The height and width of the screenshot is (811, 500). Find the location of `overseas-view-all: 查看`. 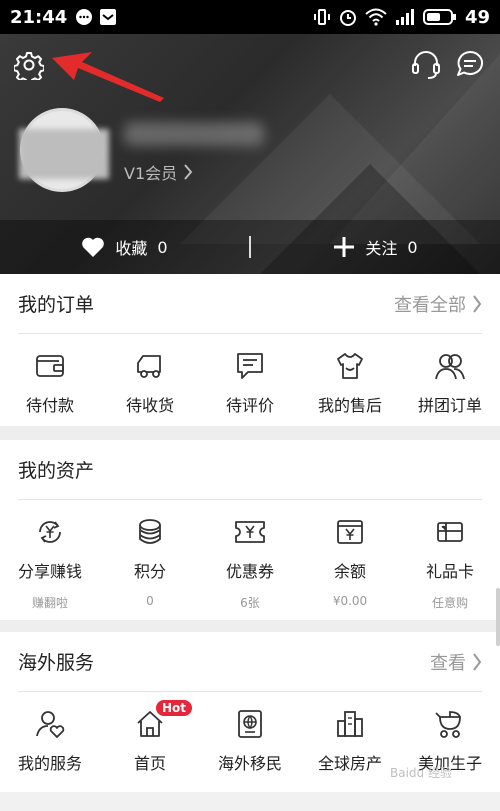

overseas-view-all: 查看 is located at coordinates (456, 662).